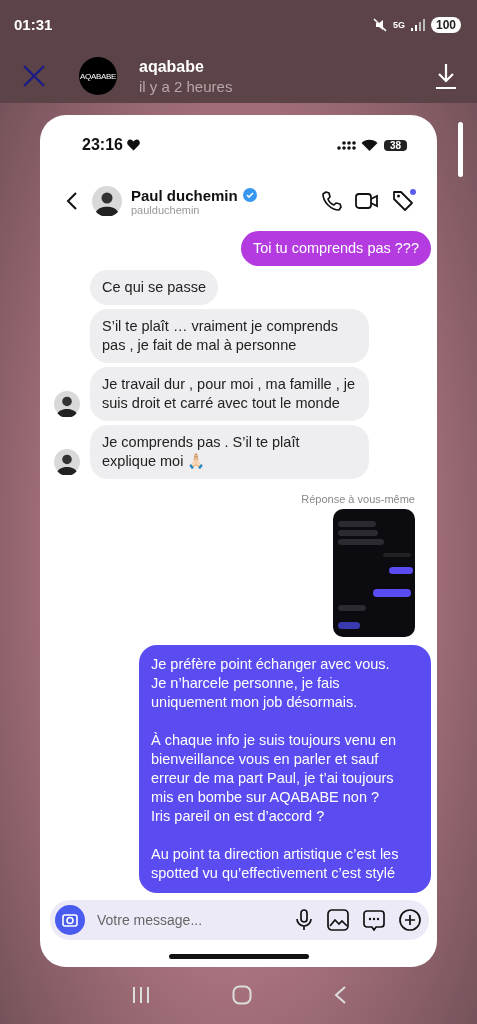  I want to click on username: aqababe, so click(172, 66).